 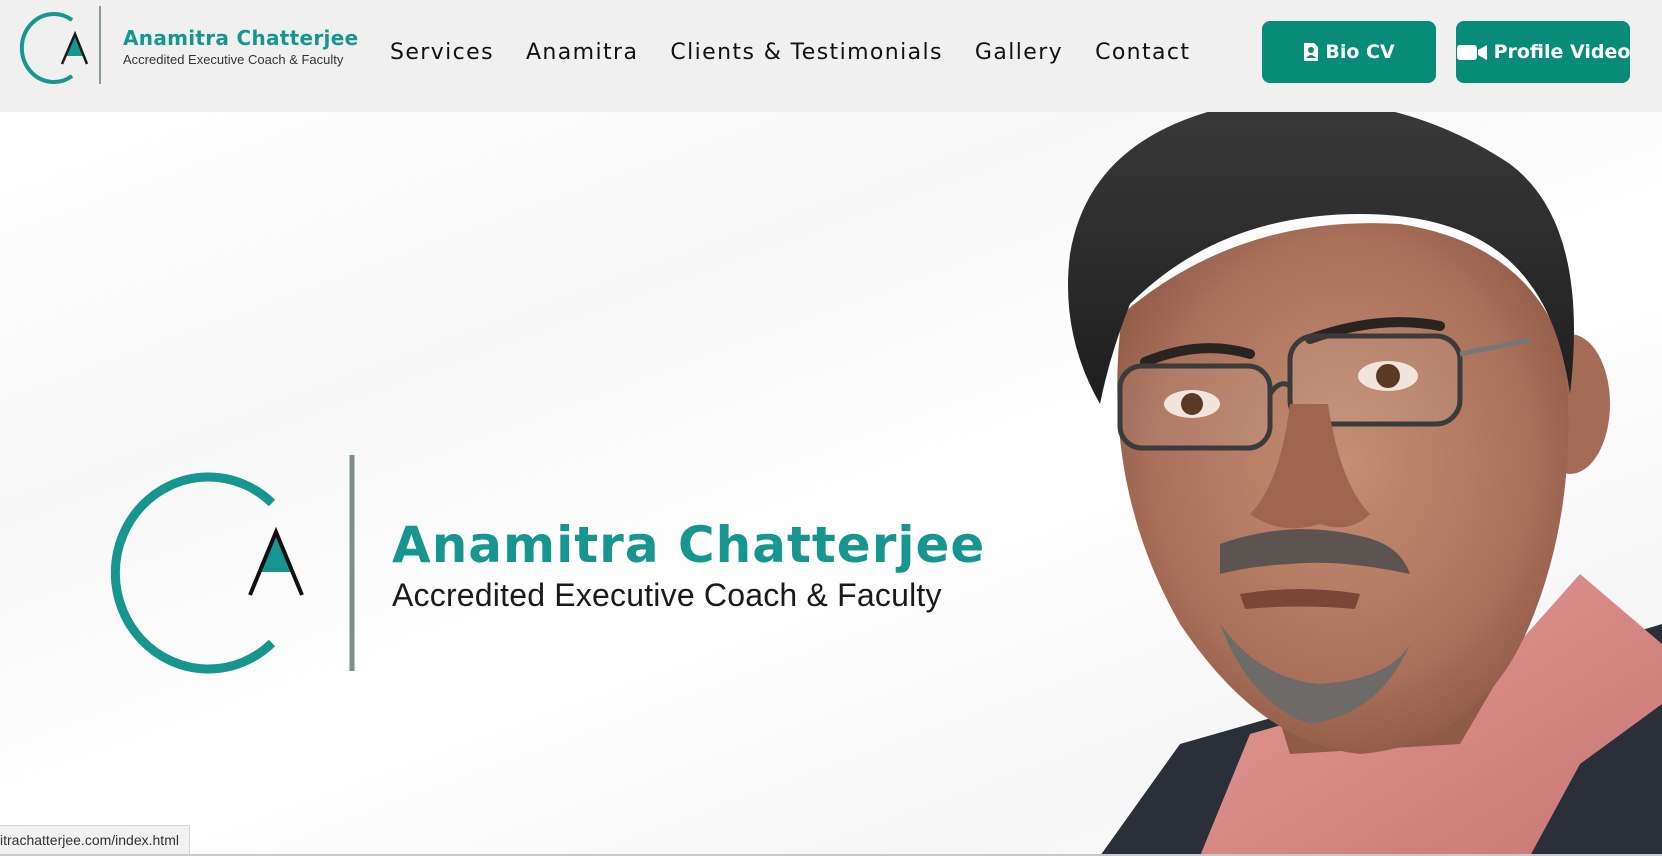 What do you see at coordinates (95, 839) in the screenshot?
I see `status-bar-url: itrachatterjee.com/index.html` at bounding box center [95, 839].